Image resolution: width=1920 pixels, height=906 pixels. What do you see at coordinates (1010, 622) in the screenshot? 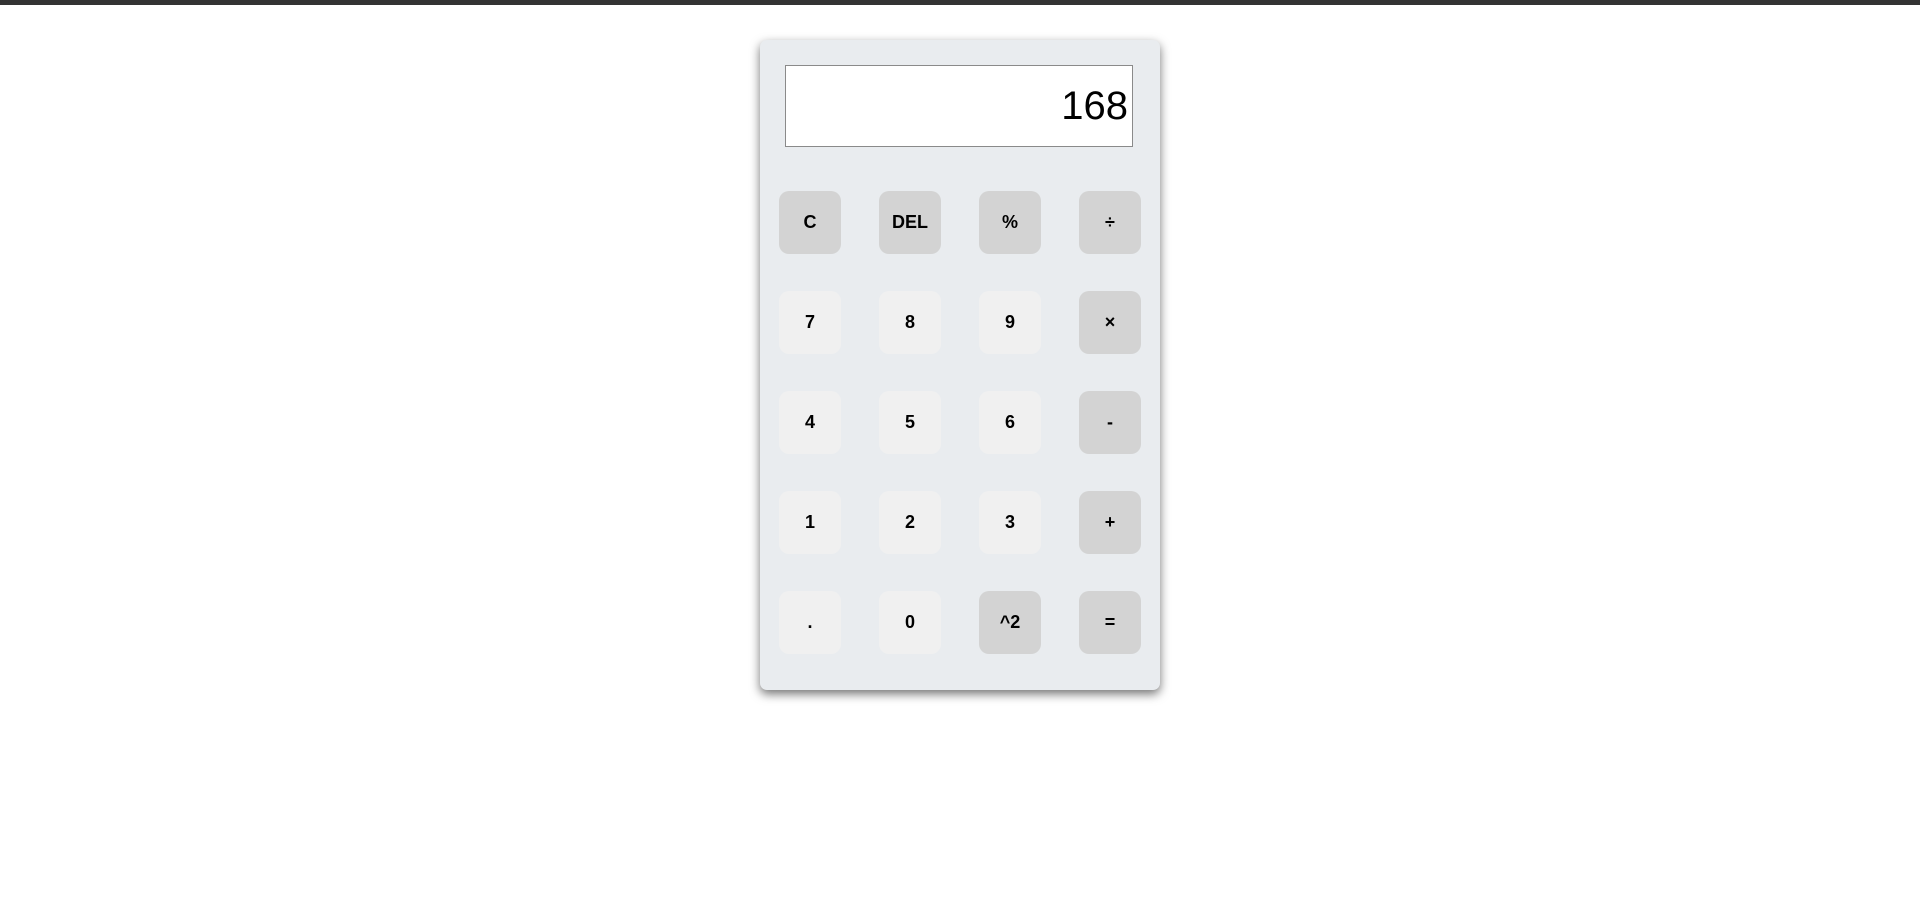
I see `square-button: ^2` at bounding box center [1010, 622].